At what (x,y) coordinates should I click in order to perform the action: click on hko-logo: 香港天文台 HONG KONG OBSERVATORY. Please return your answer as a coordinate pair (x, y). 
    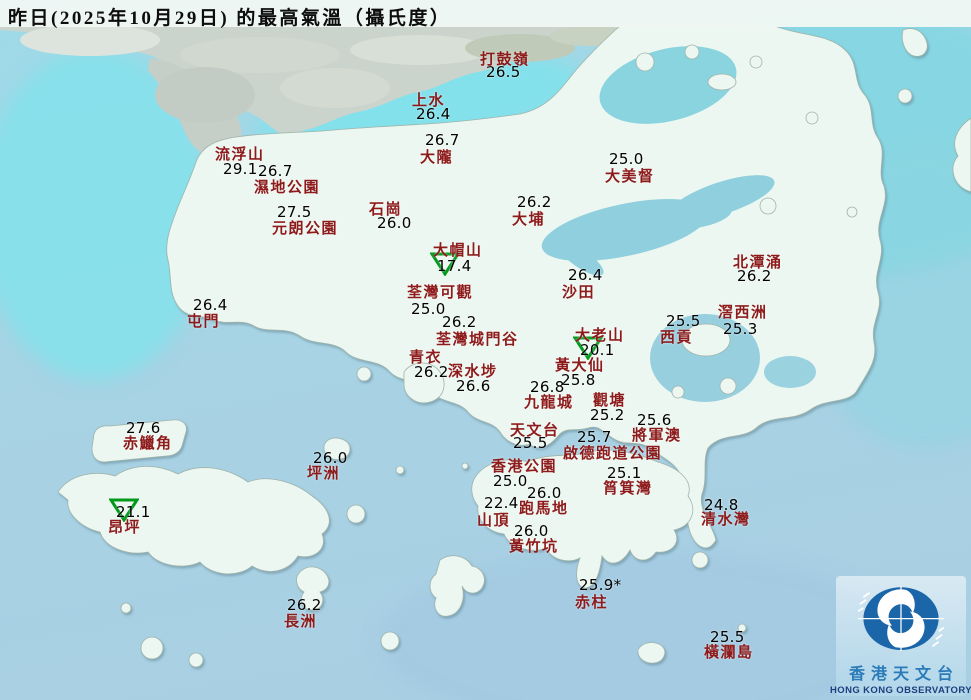
    Looking at the image, I should click on (900, 636).